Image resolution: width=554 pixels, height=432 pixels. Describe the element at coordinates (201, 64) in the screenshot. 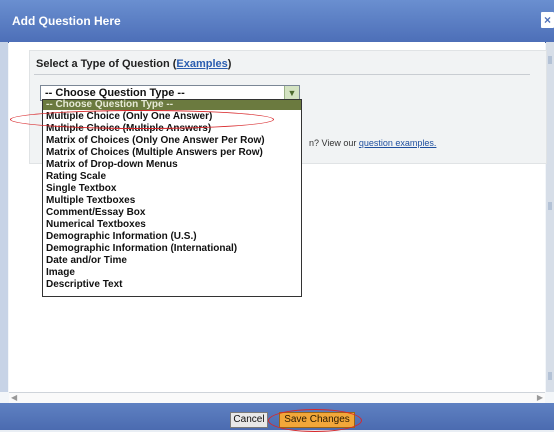

I see `examples-link: Examples` at that location.